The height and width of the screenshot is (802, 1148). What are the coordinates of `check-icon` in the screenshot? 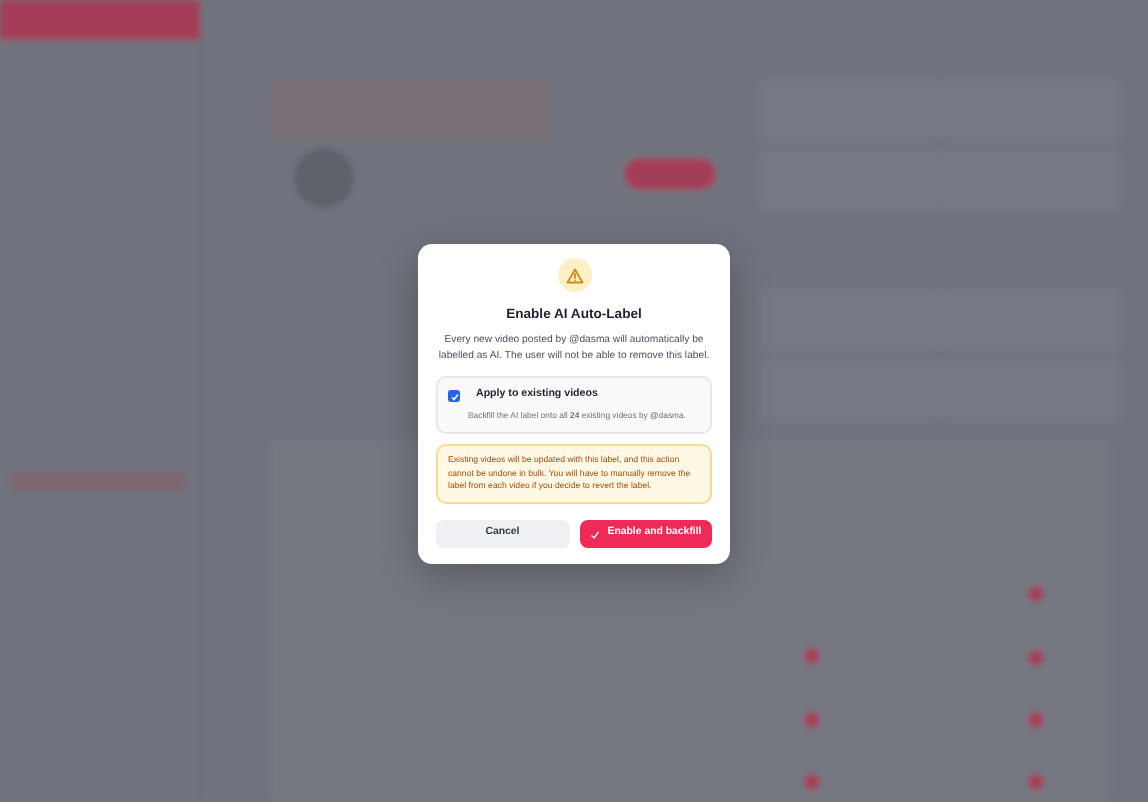 It's located at (594, 534).